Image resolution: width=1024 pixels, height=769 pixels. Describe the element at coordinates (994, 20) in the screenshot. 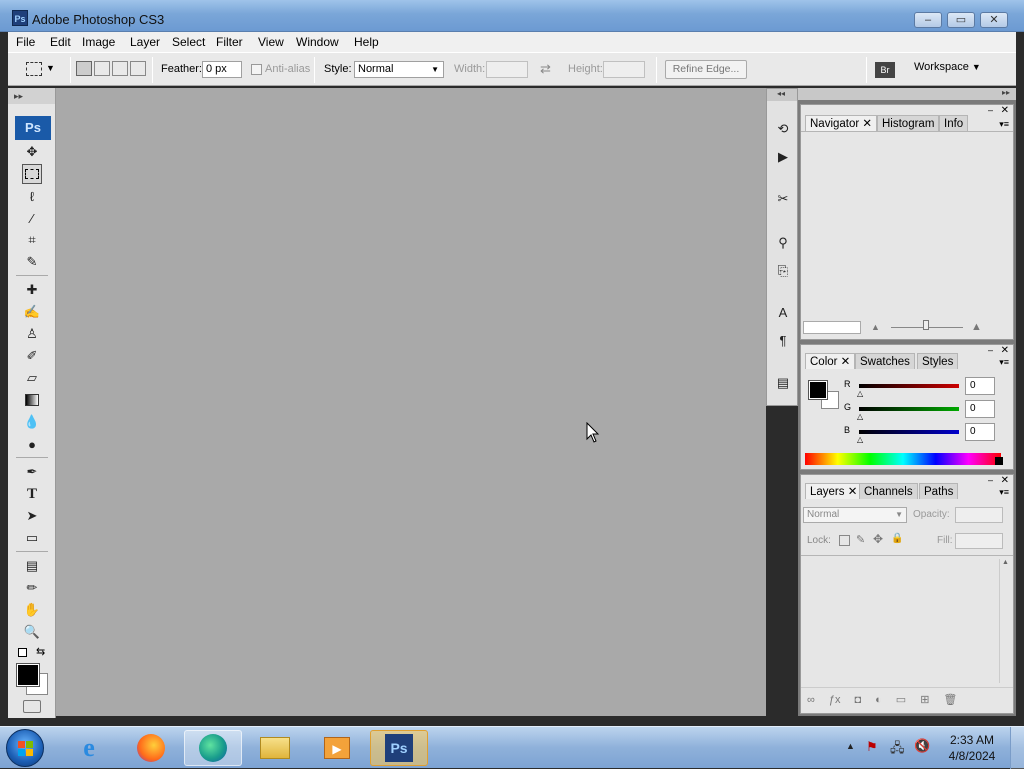

I see `close-button: ✕` at that location.